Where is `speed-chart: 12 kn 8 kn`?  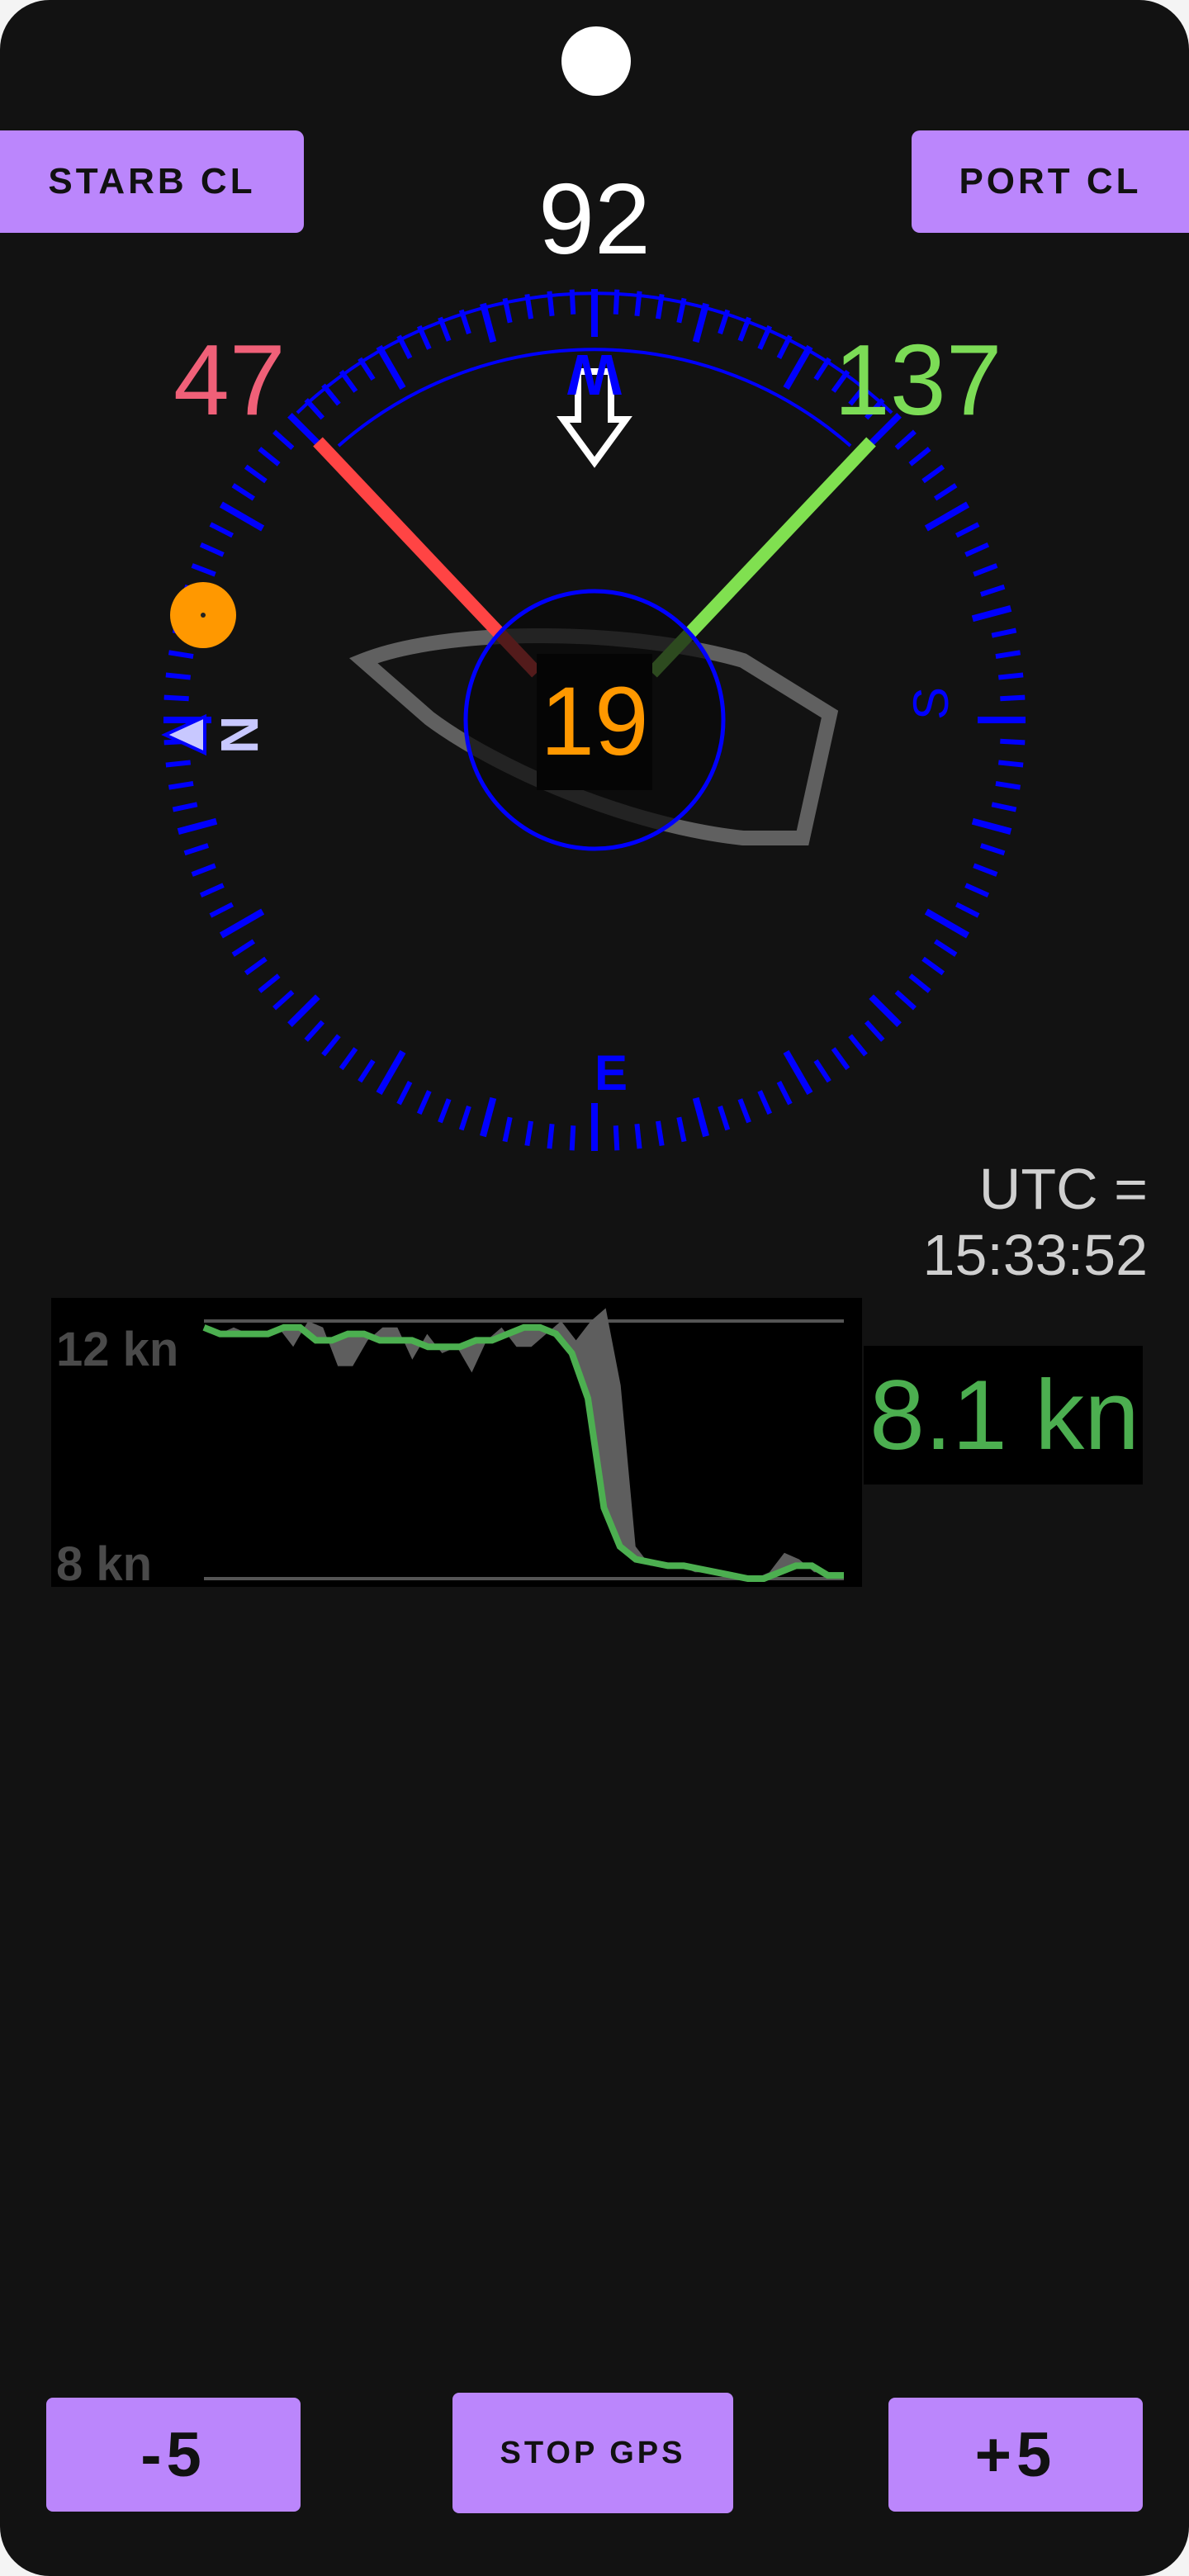 speed-chart: 12 kn 8 kn is located at coordinates (456, 1444).